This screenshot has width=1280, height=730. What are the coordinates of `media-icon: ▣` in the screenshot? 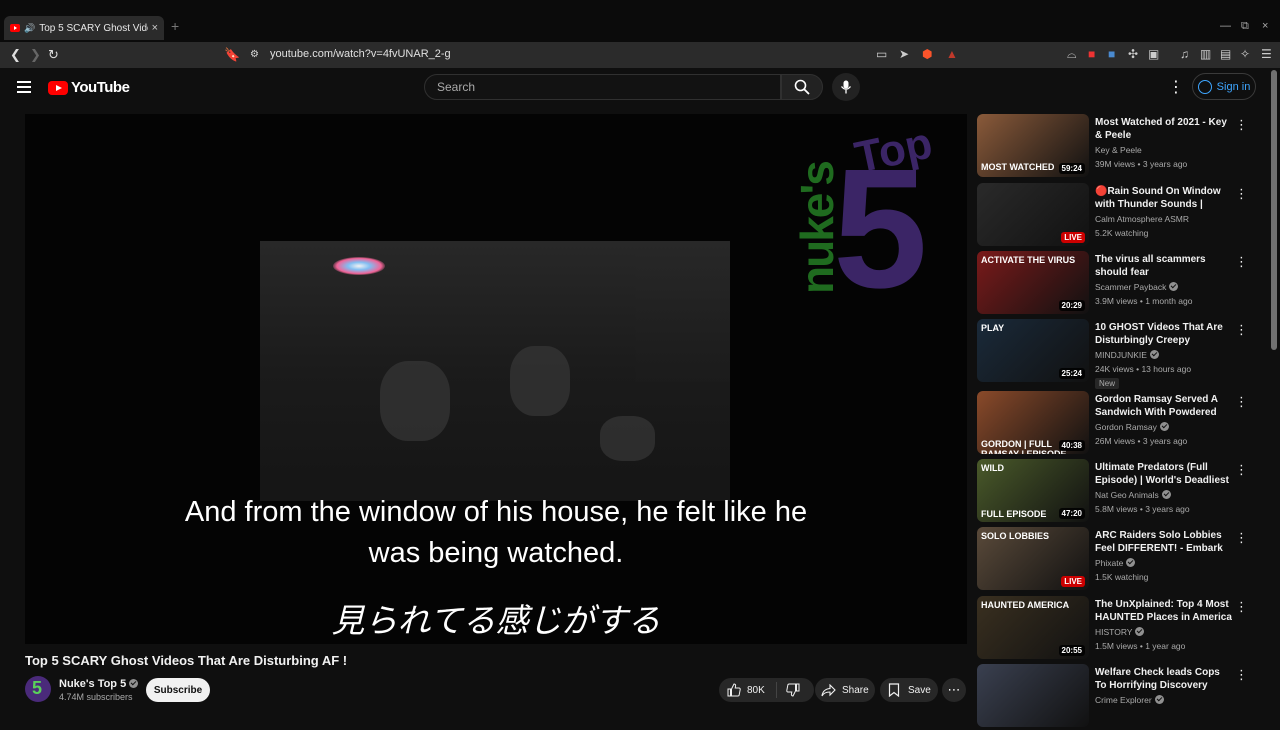 It's located at (1153, 54).